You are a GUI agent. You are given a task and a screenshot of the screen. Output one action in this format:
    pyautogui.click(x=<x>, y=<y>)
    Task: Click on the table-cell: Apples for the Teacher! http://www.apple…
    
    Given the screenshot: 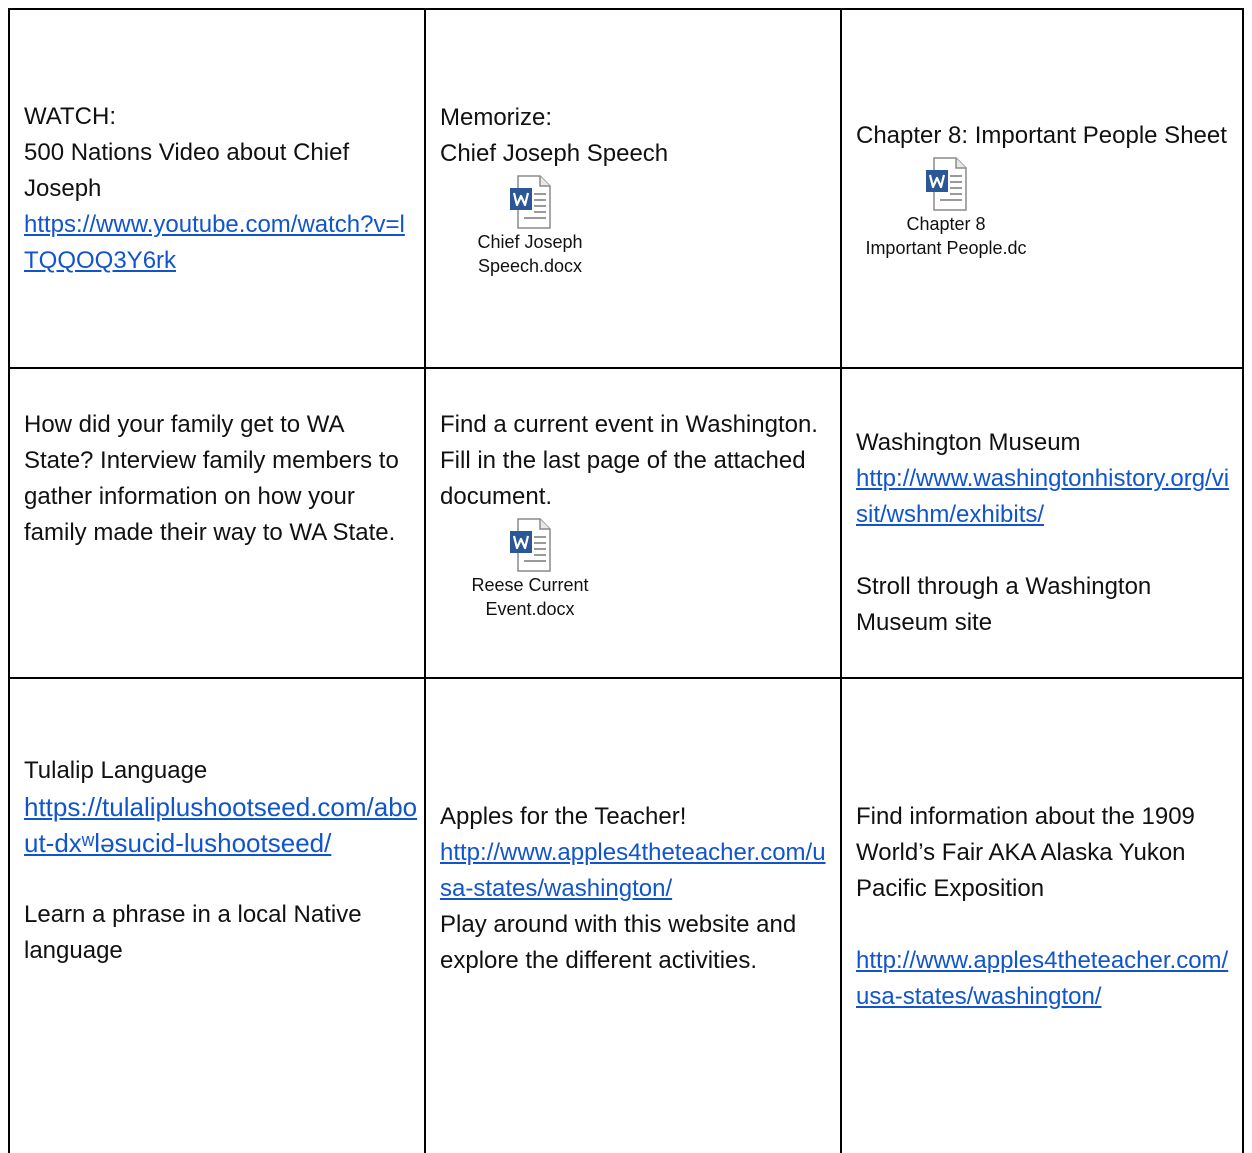 What is the action you would take?
    pyautogui.click(x=633, y=916)
    